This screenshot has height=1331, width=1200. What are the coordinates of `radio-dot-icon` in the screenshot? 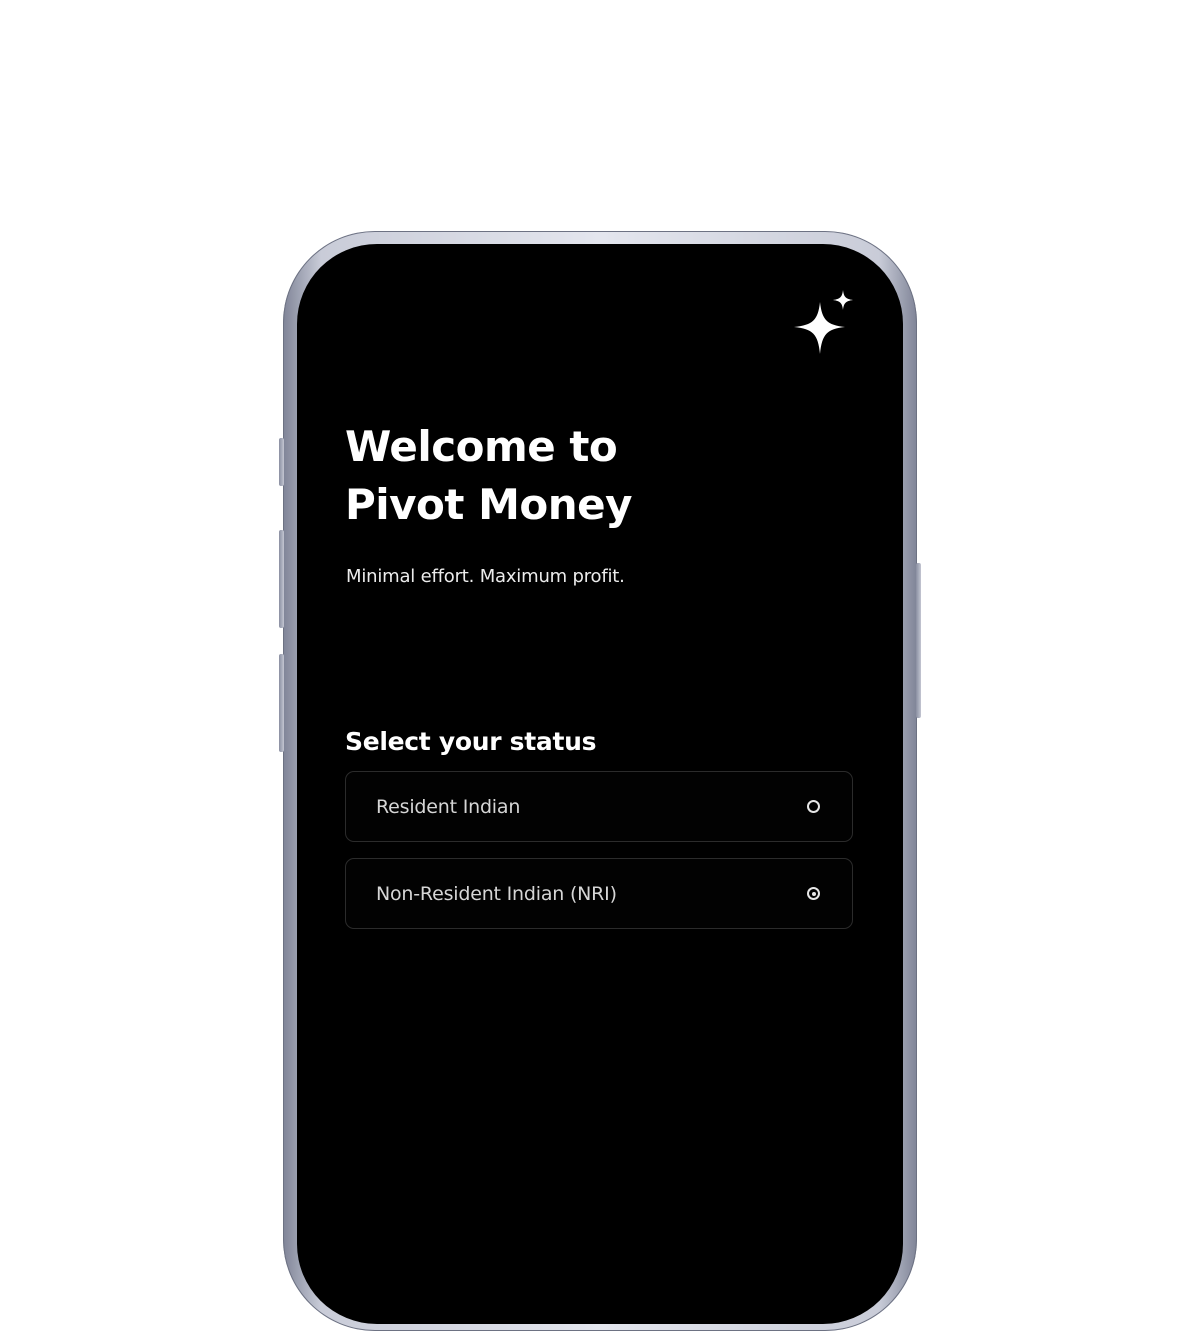 It's located at (813, 893).